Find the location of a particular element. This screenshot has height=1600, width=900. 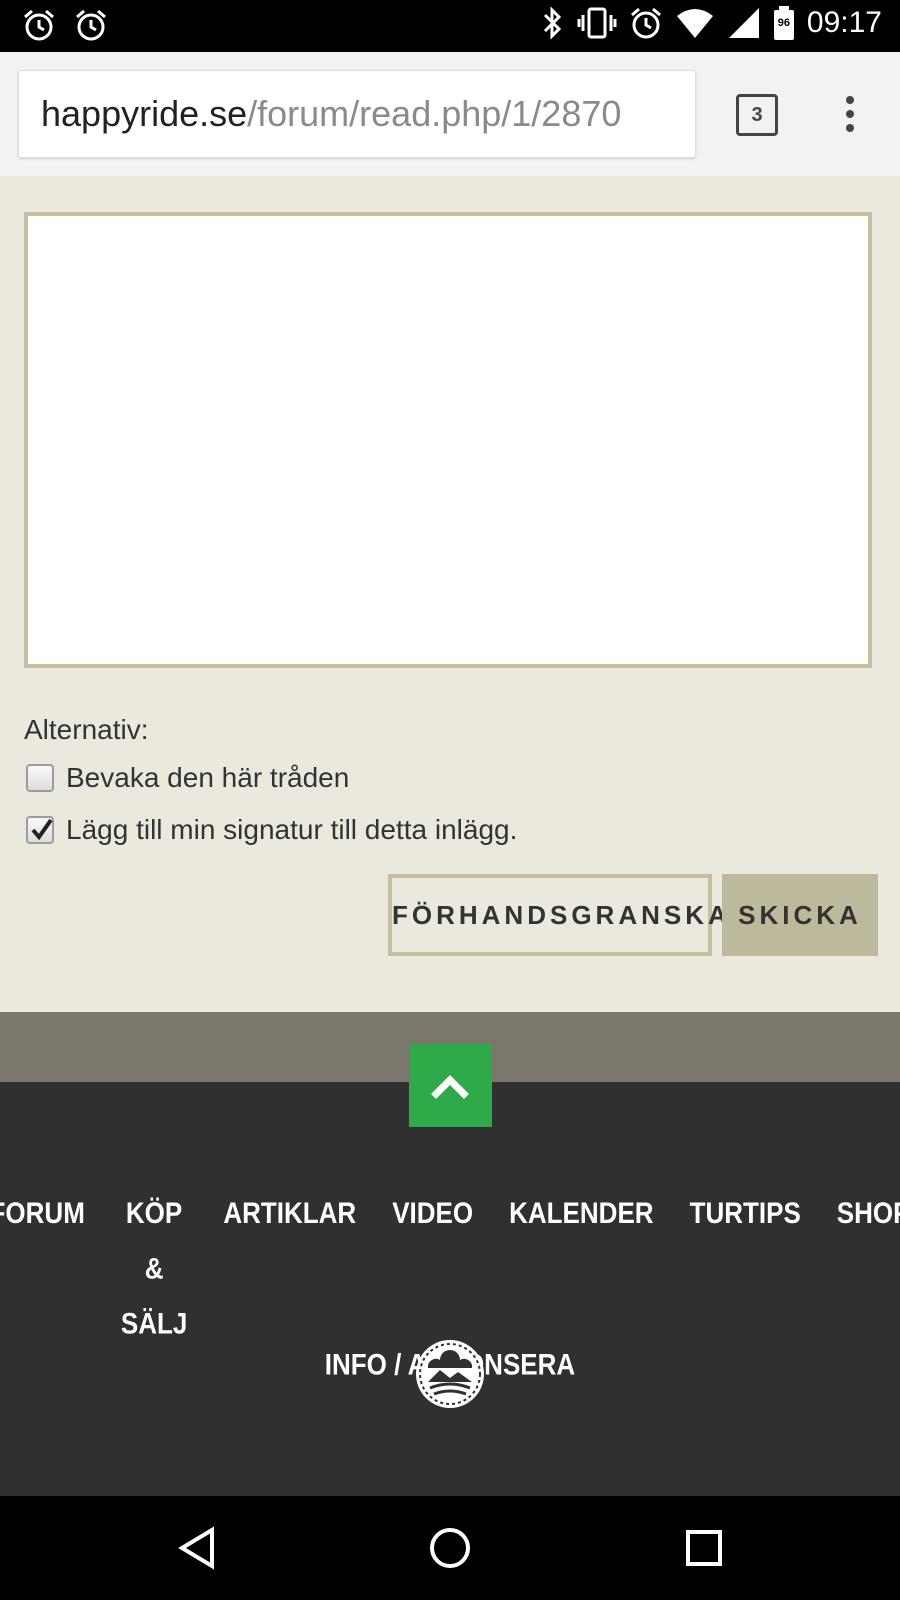

overflow-menu-icon is located at coordinates (850, 116).